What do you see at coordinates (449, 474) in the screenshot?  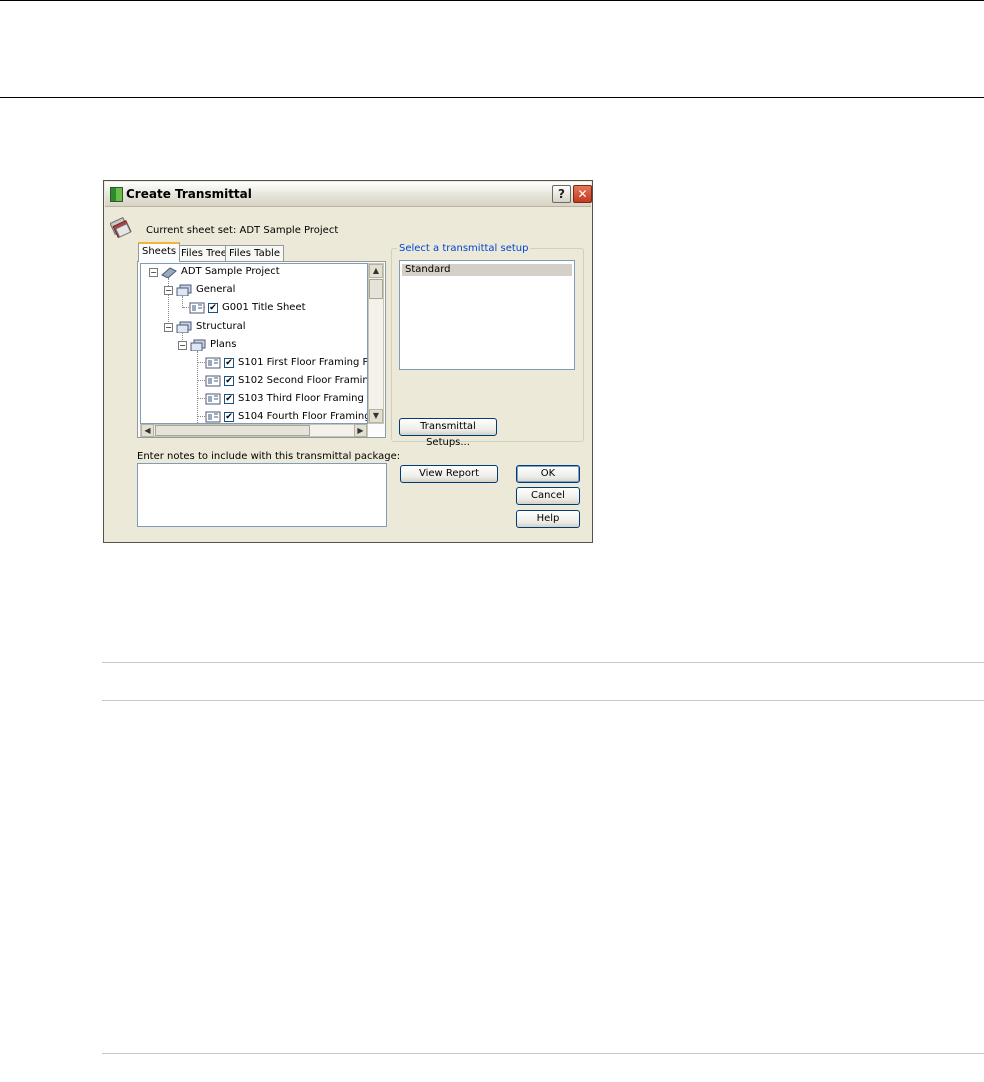 I see `view-report-button: View Report` at bounding box center [449, 474].